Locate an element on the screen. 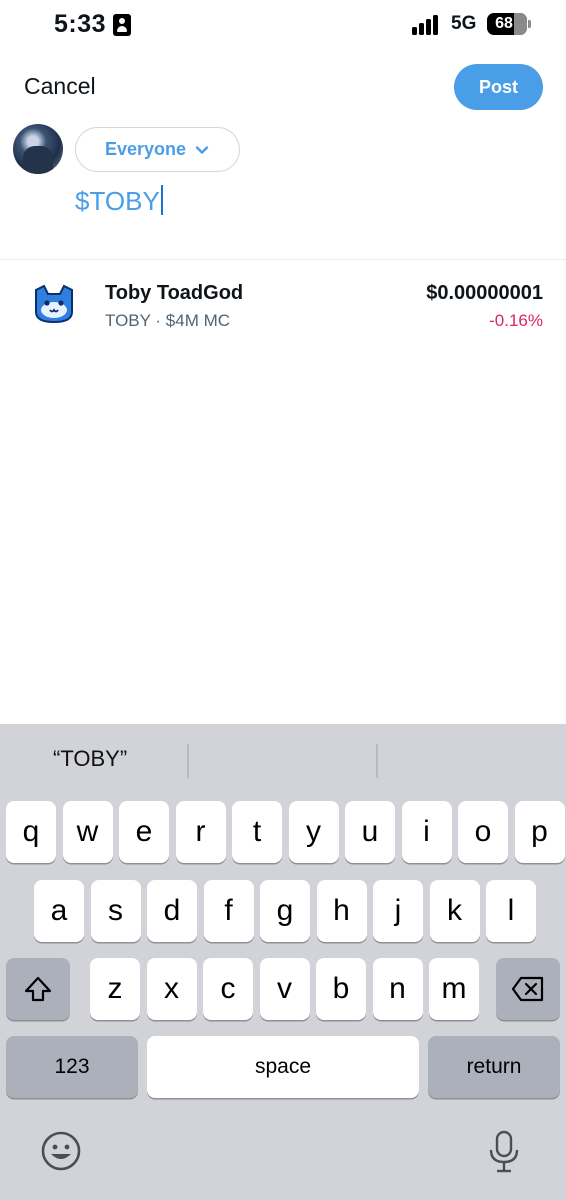  key-k: k is located at coordinates (454, 911).